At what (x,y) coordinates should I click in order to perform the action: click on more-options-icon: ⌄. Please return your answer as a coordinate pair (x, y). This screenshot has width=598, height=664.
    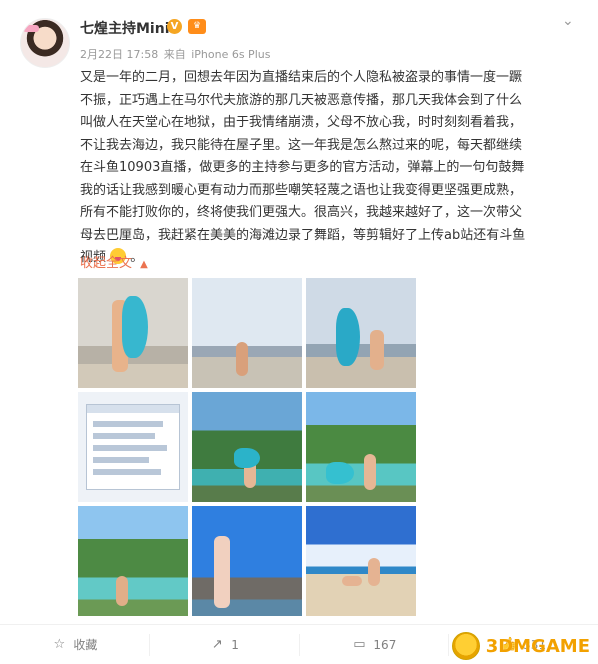
    Looking at the image, I should click on (569, 21).